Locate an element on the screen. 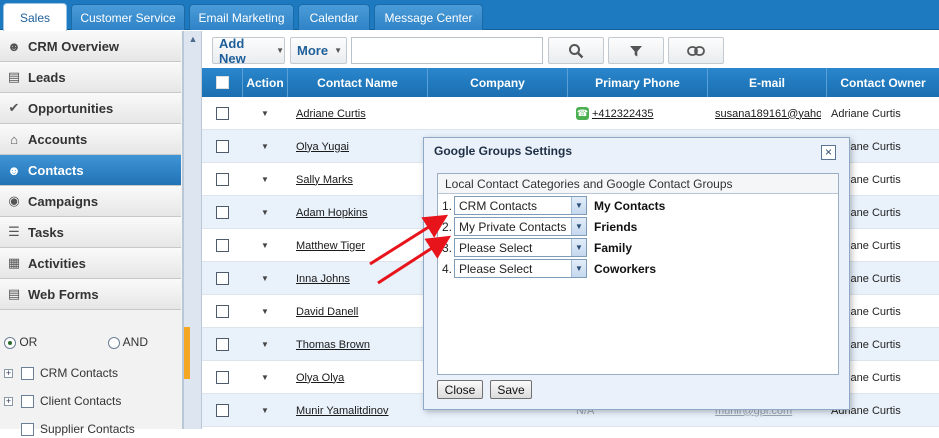 The image size is (939, 438). sidebar-item-leads: ▤ Leads is located at coordinates (90, 77).